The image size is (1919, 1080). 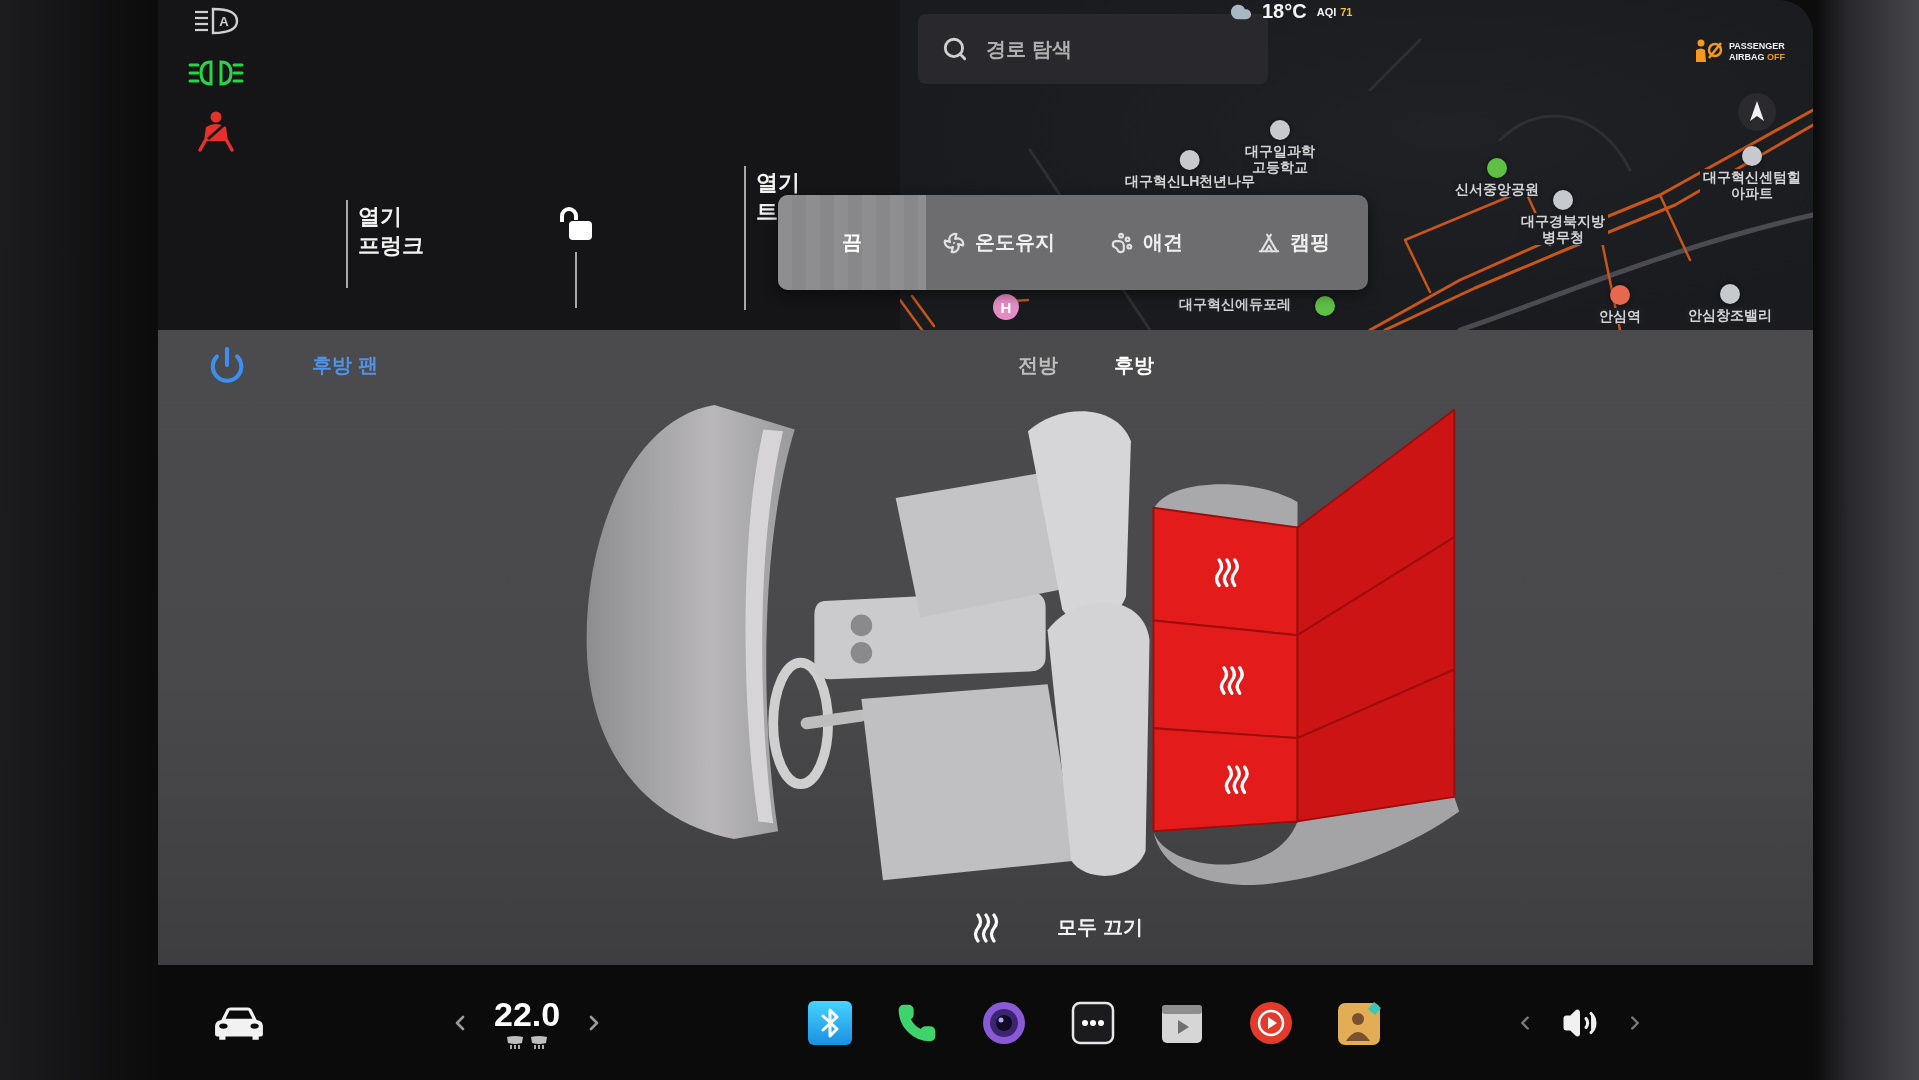 I want to click on place-label: 대구일과학 고등학교, so click(x=1280, y=159).